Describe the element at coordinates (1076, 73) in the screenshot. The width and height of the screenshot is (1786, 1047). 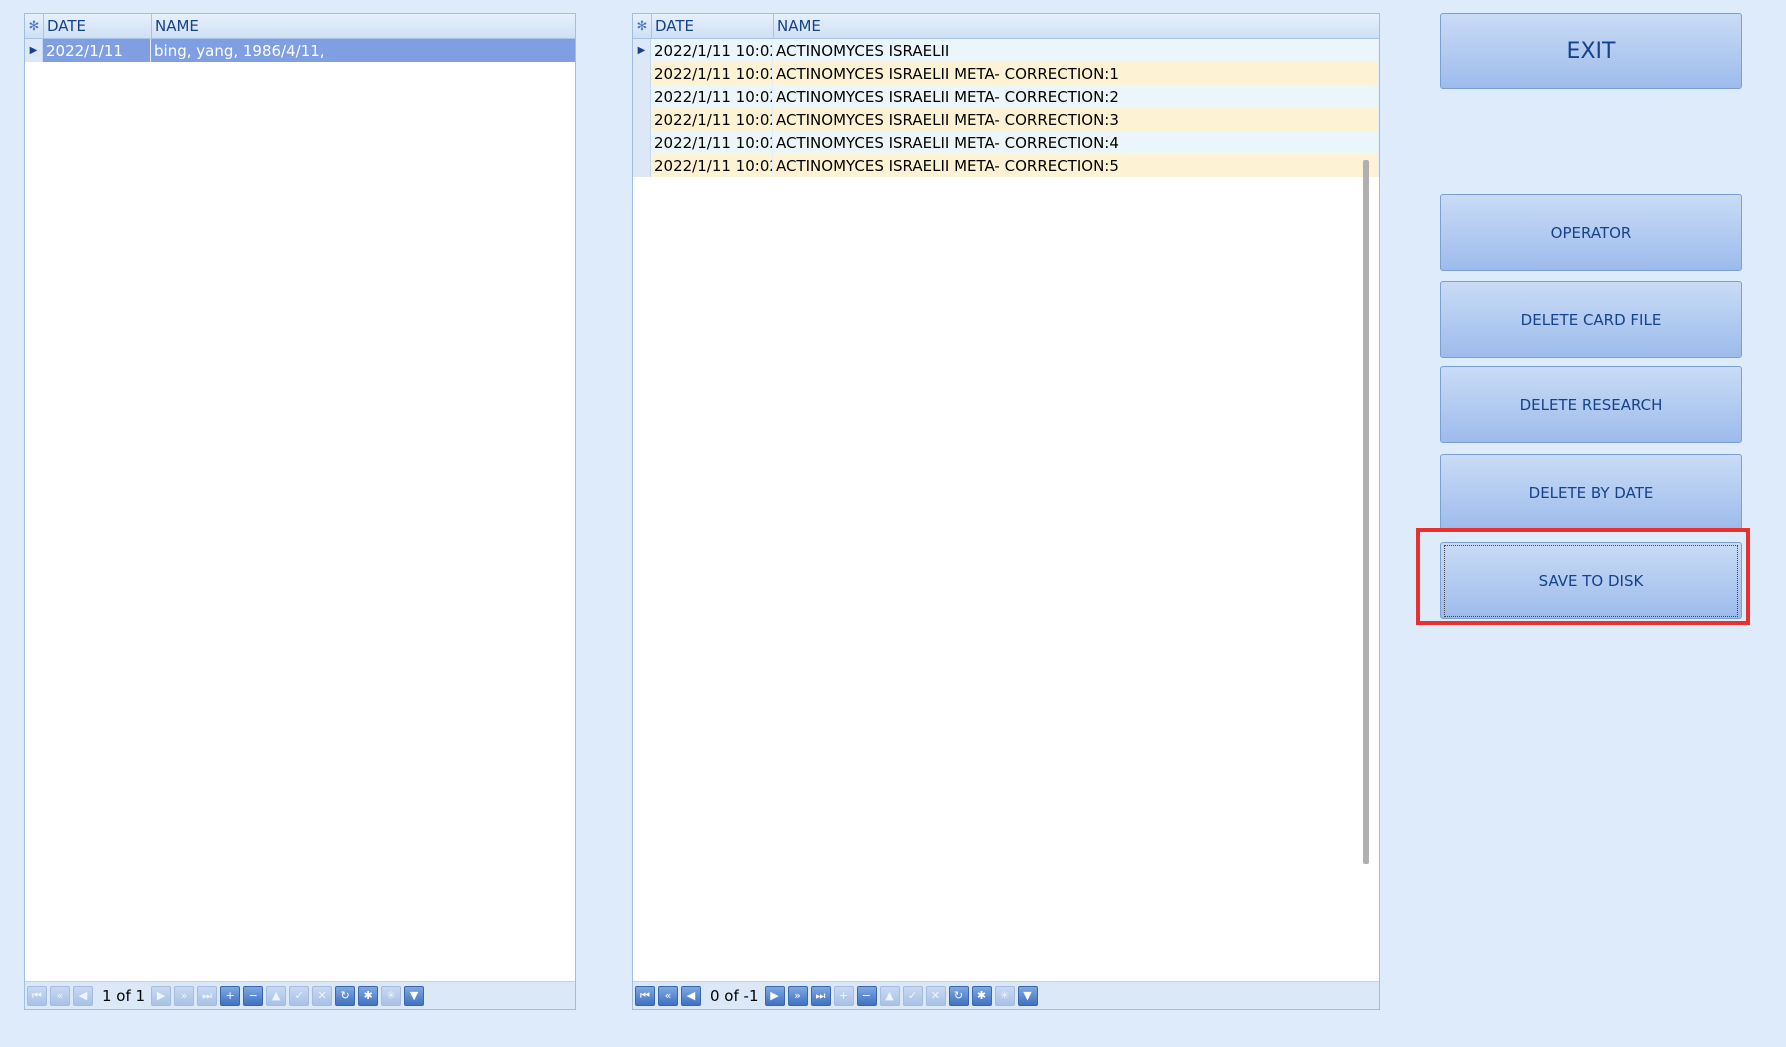
I see `cell-name: ACTINOMYCES ISRAELII META- CORRECTION:1` at that location.